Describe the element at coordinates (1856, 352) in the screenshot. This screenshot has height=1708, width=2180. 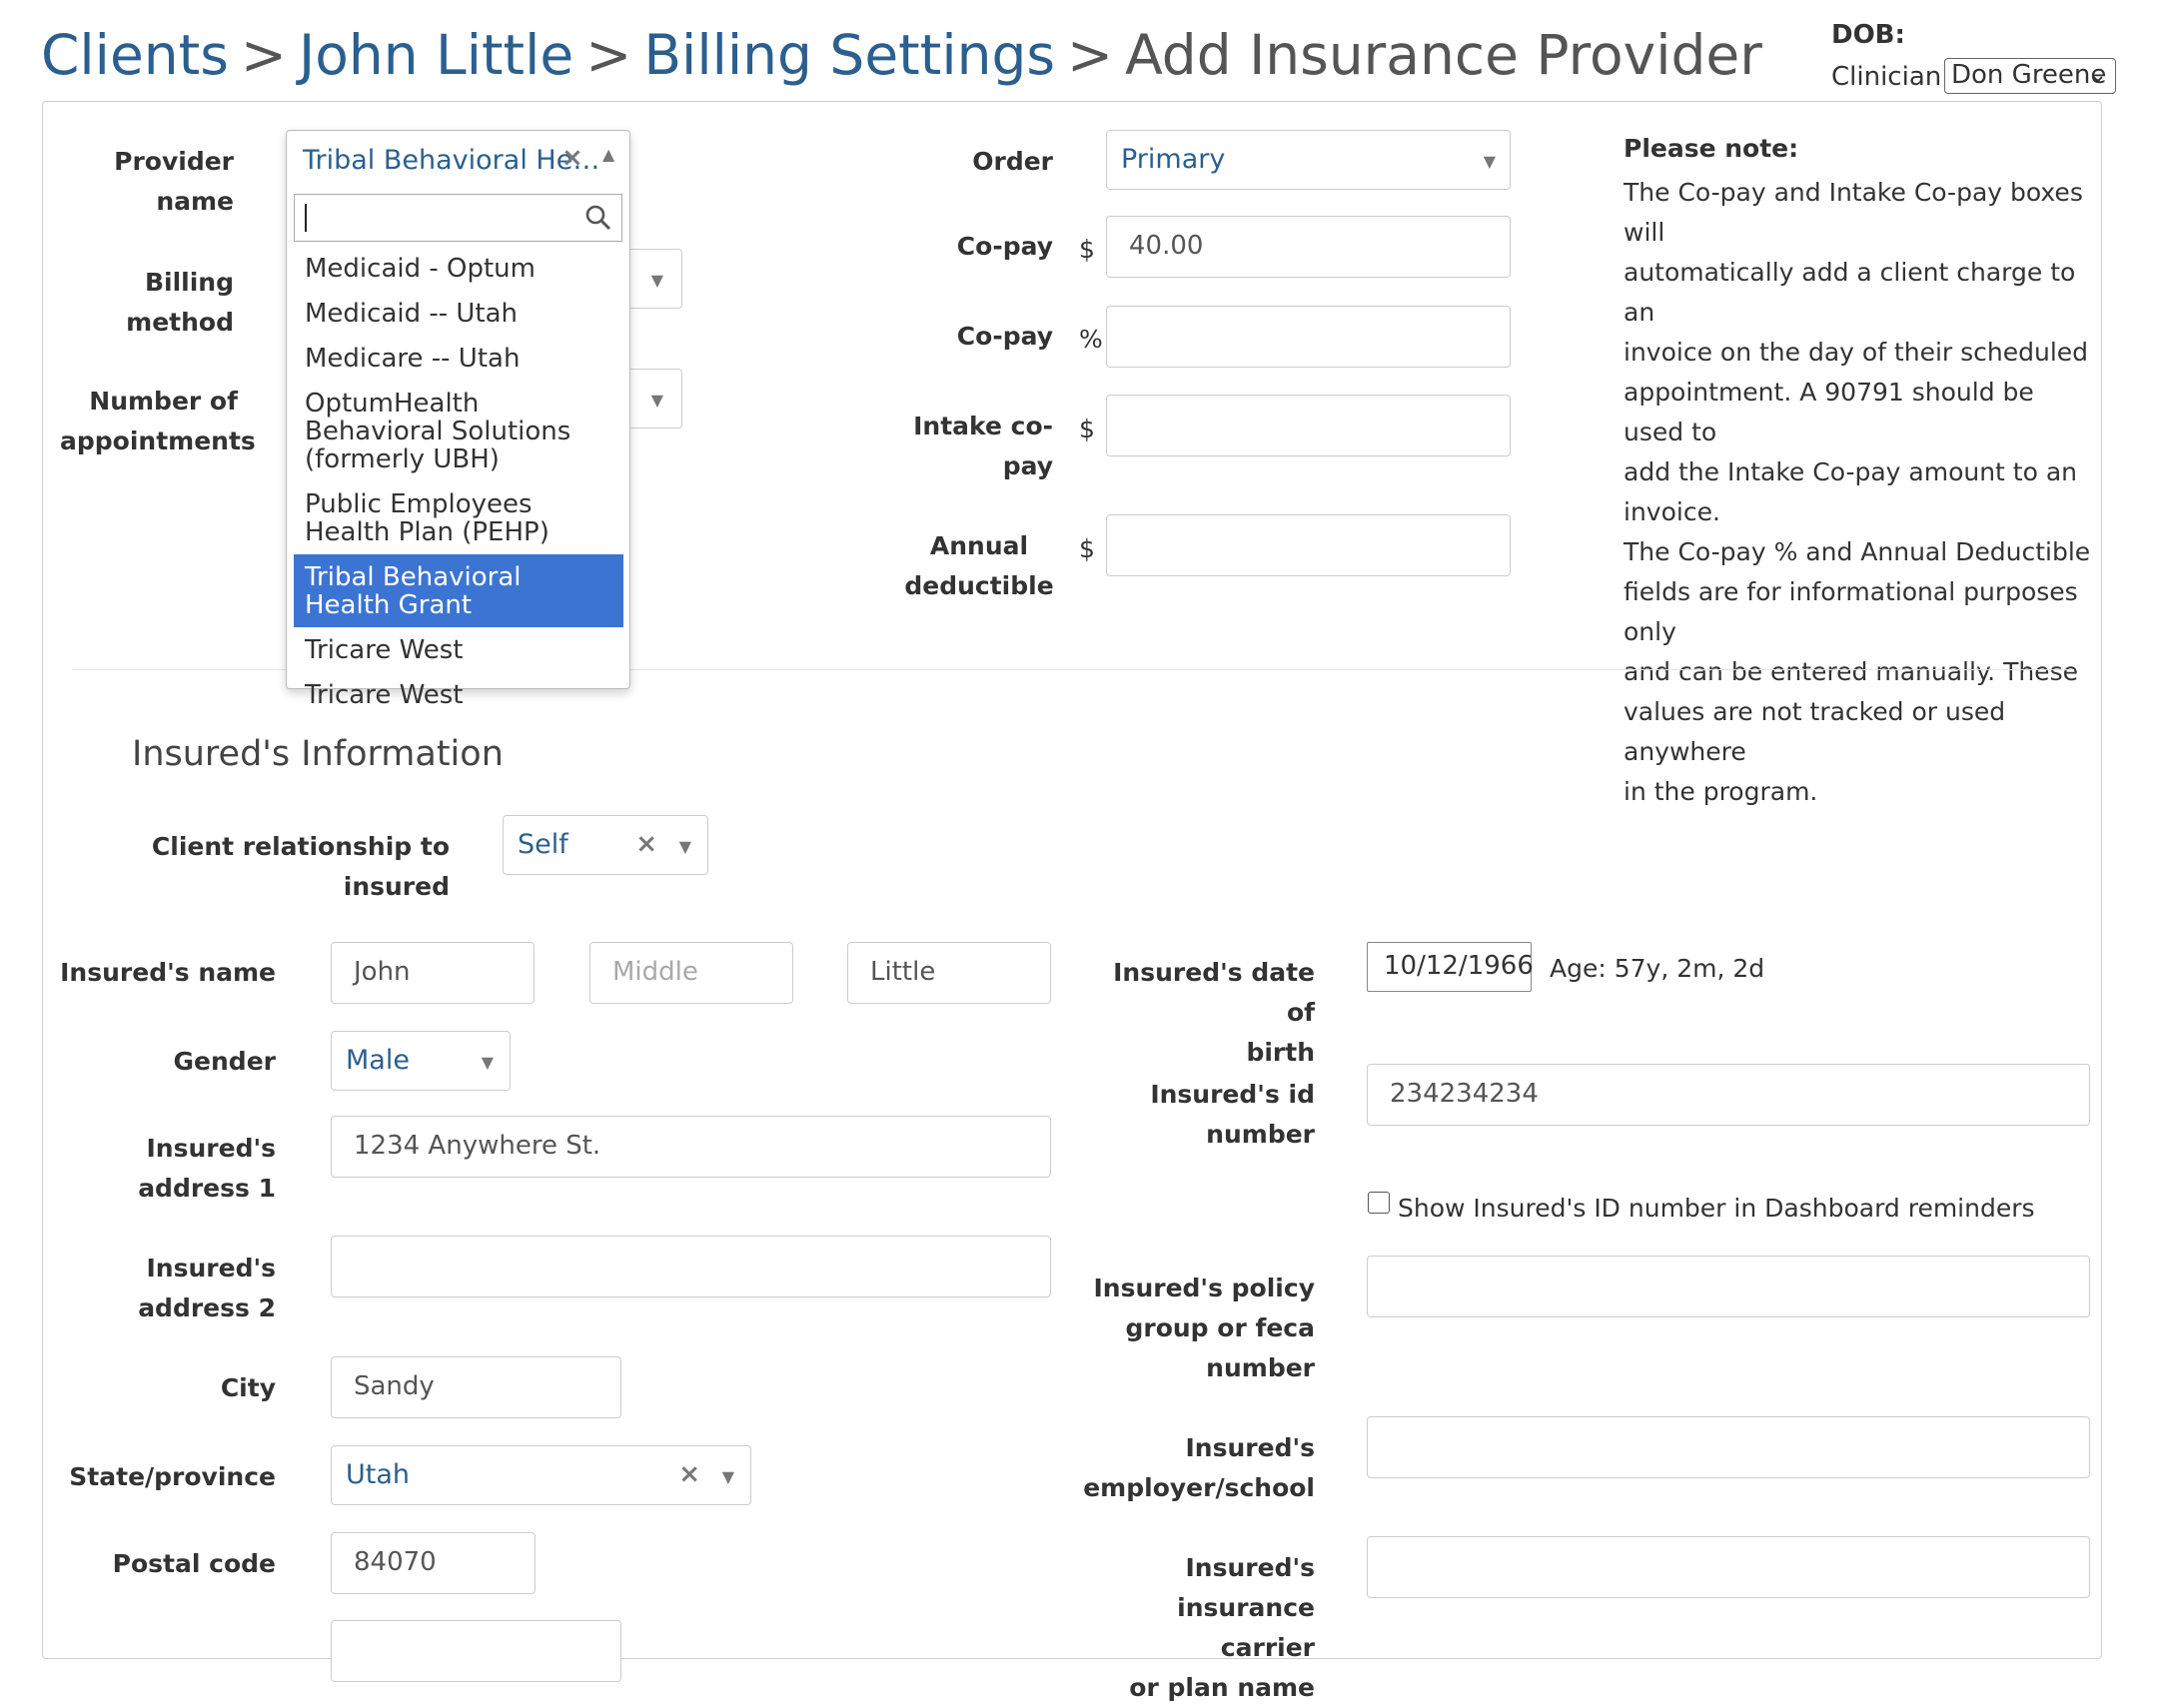
I see `note-line: invoice on the day of their scheduled` at that location.